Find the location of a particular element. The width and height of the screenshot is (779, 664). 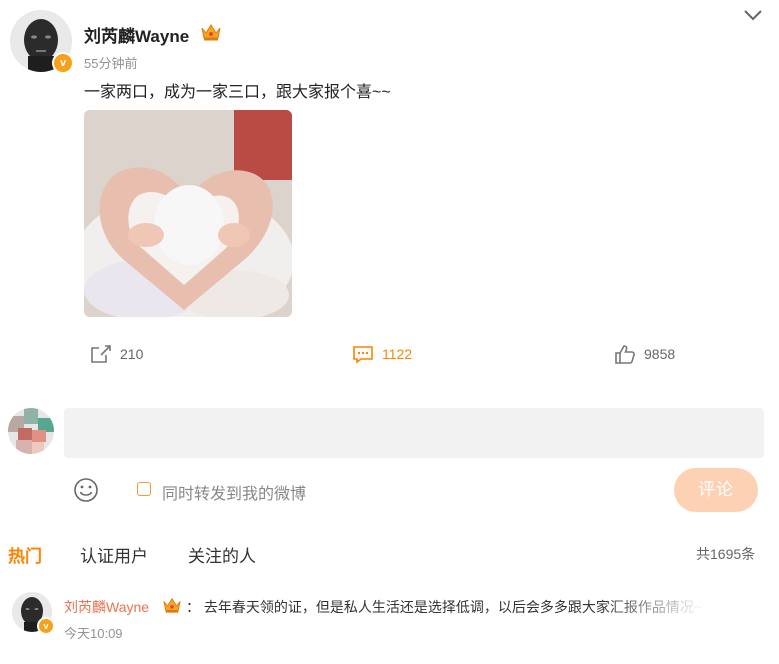

emoji-icon is located at coordinates (86, 490).